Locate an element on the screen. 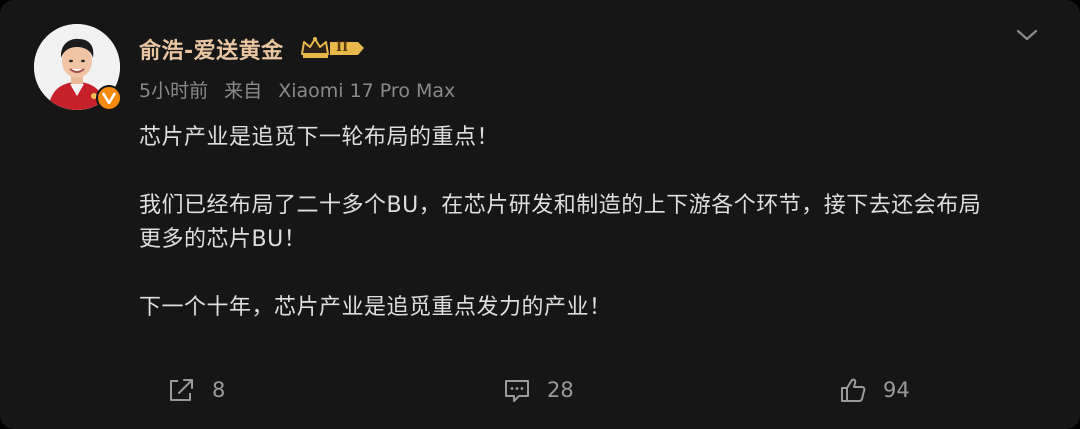 The height and width of the screenshot is (429, 1080). vip-level-label: II is located at coordinates (342, 47).